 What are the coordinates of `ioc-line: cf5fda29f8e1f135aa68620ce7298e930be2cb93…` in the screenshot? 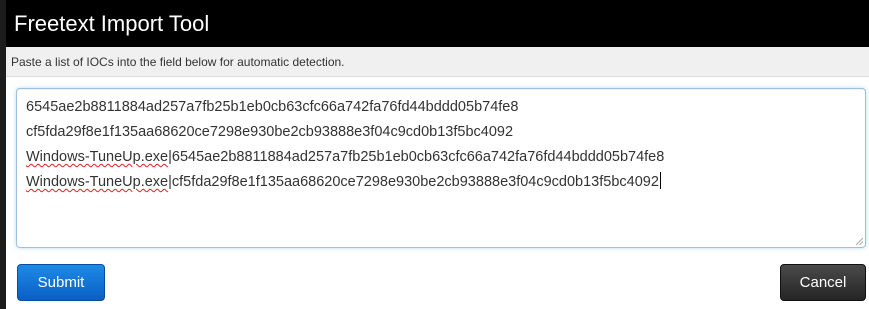 It's located at (441, 132).